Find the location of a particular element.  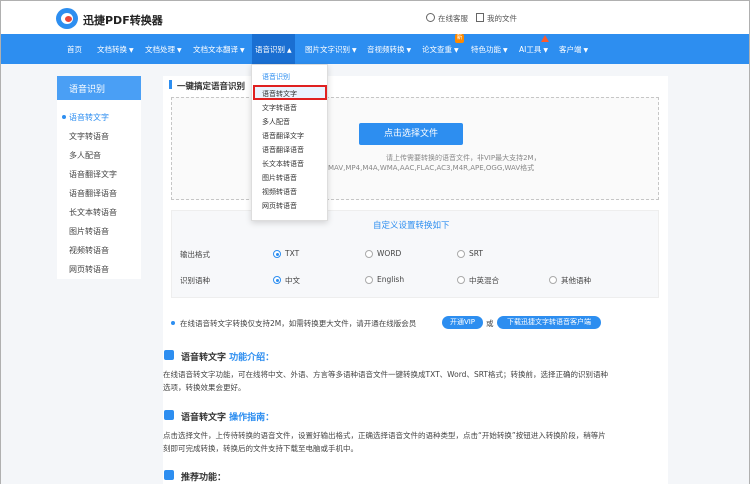

option-english-label: English is located at coordinates (391, 279).